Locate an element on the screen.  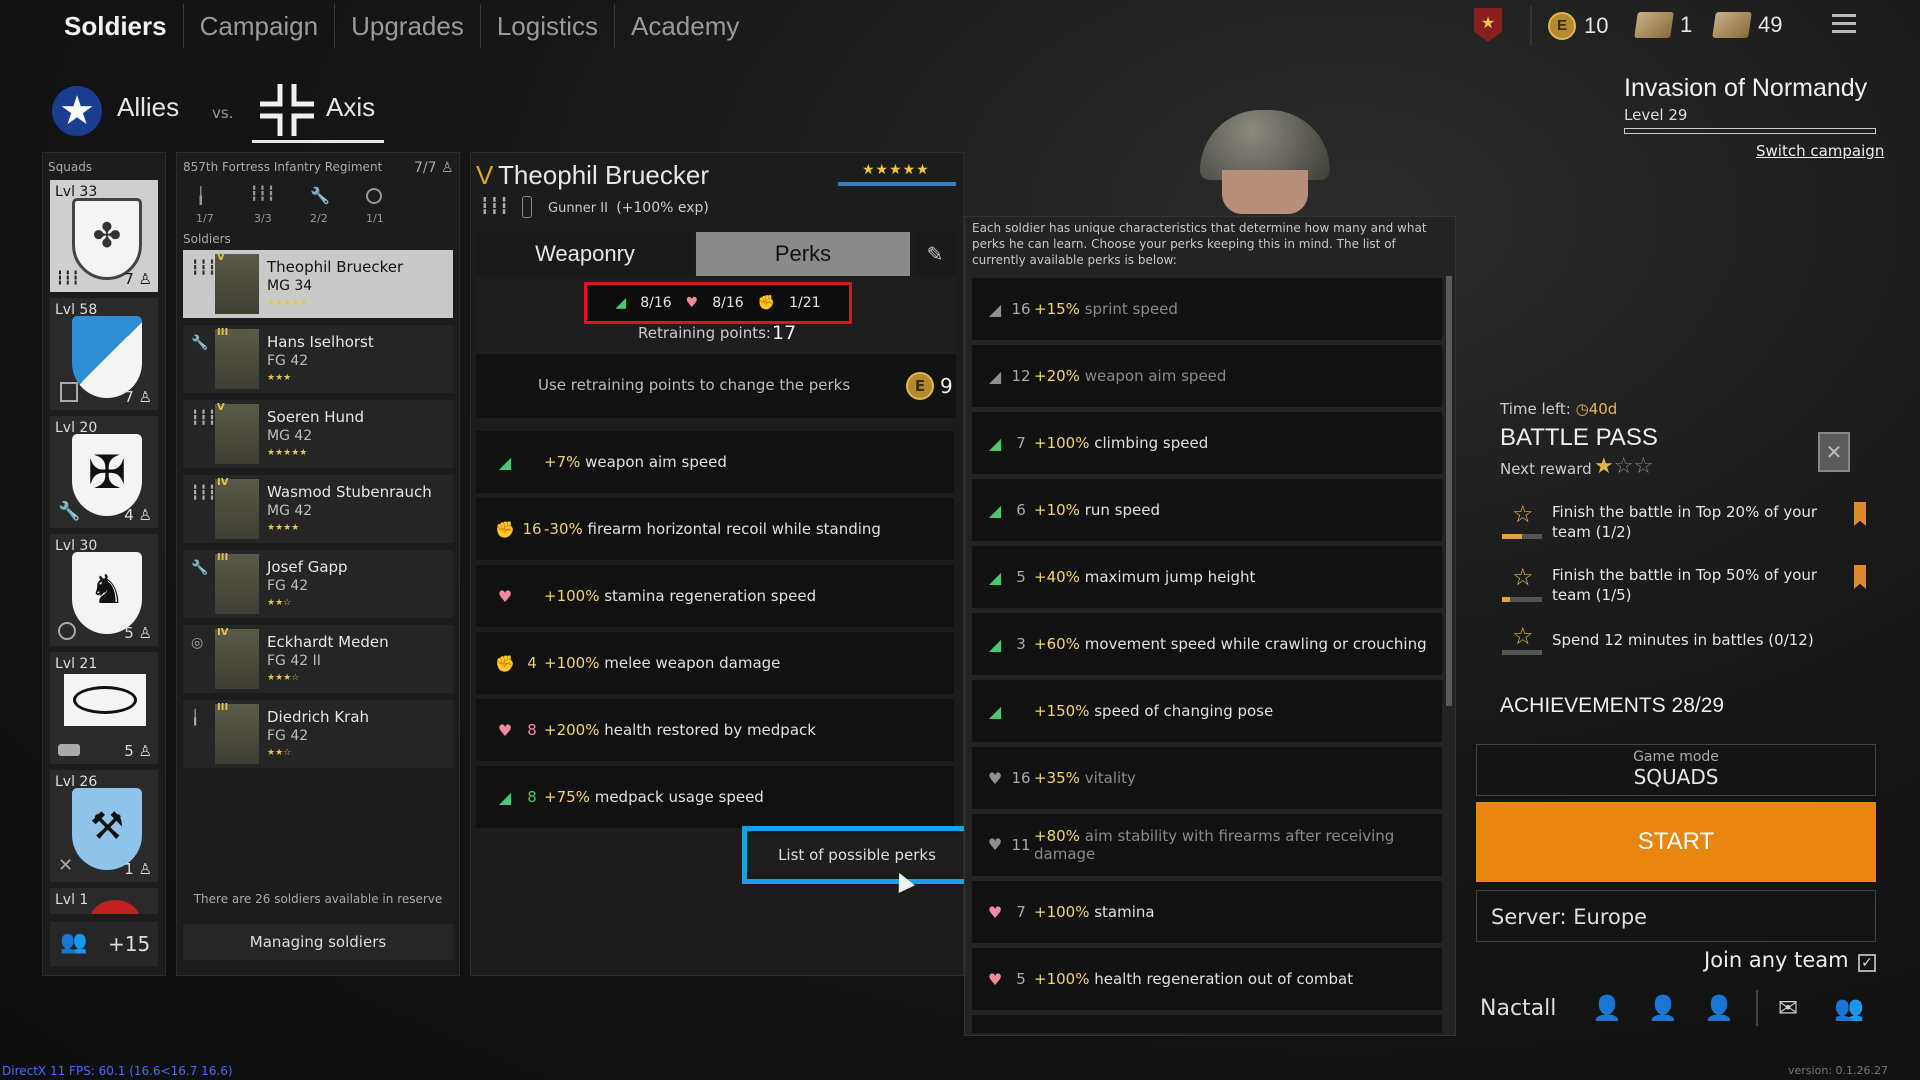
divider is located at coordinates (1757, 1008).